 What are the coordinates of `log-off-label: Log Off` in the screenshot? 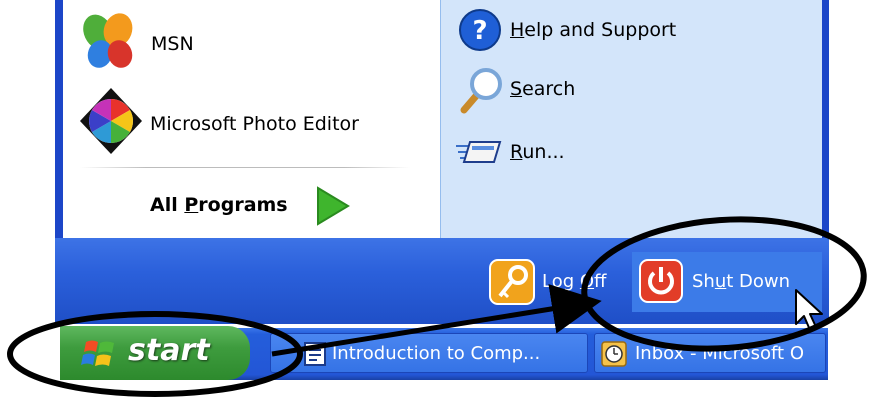 It's located at (574, 281).